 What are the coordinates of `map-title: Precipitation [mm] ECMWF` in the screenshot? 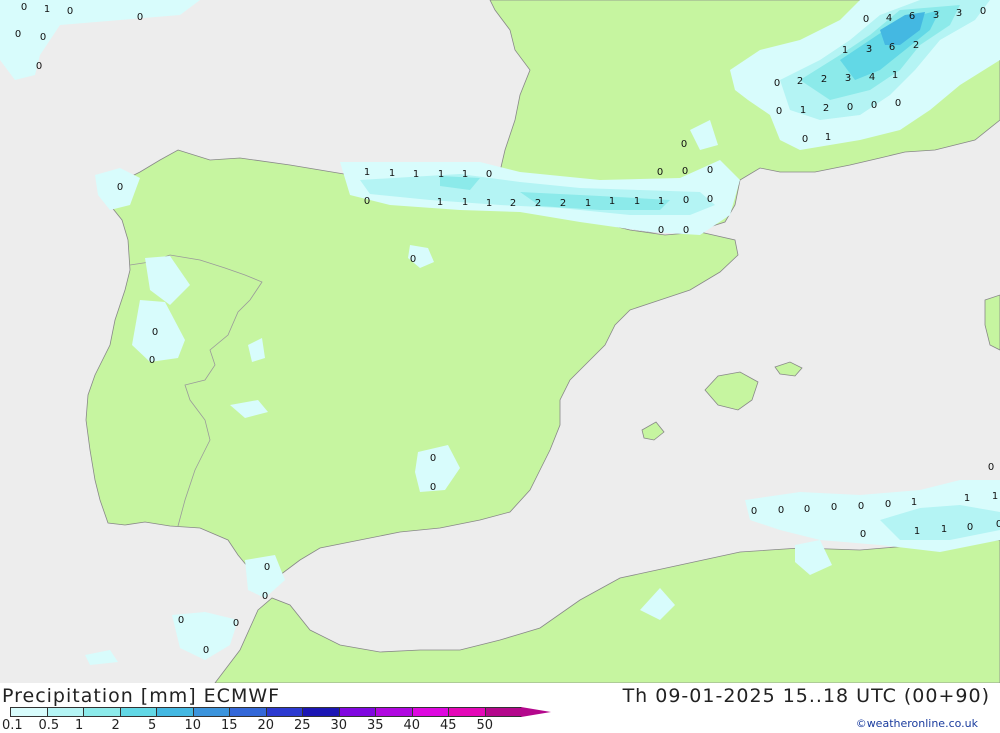 It's located at (141, 696).